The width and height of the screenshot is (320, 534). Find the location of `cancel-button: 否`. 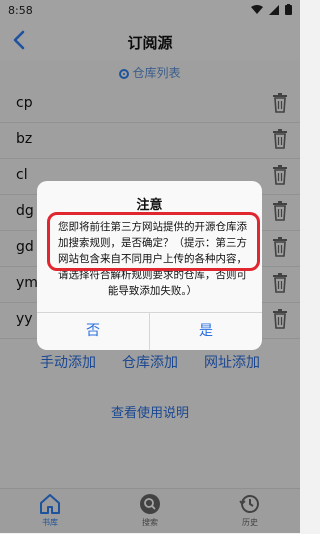

cancel-button: 否 is located at coordinates (93, 331).